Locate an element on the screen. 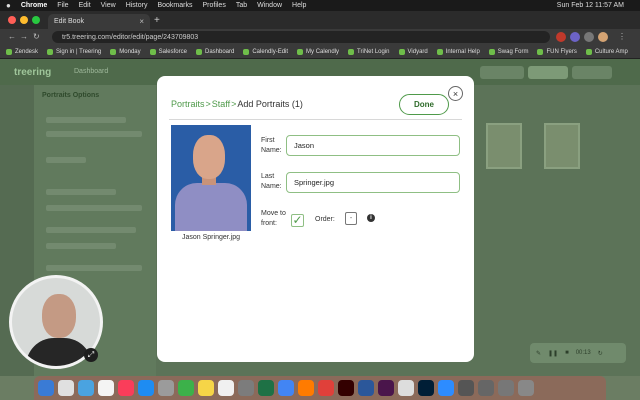  extensions-puzzle-icon is located at coordinates (589, 37).